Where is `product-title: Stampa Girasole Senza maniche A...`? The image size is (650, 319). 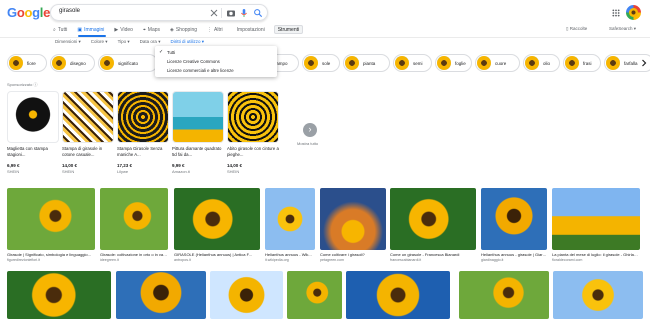
product-title: Stampa Girasole Senza maniche A... is located at coordinates (143, 154).